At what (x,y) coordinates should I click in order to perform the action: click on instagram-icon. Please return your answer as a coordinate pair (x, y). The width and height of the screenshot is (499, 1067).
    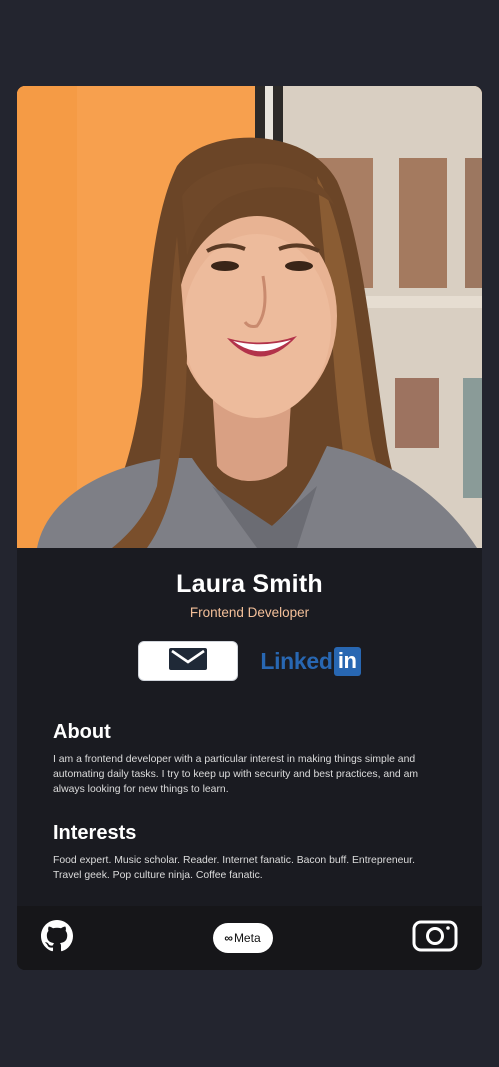
    Looking at the image, I should click on (435, 938).